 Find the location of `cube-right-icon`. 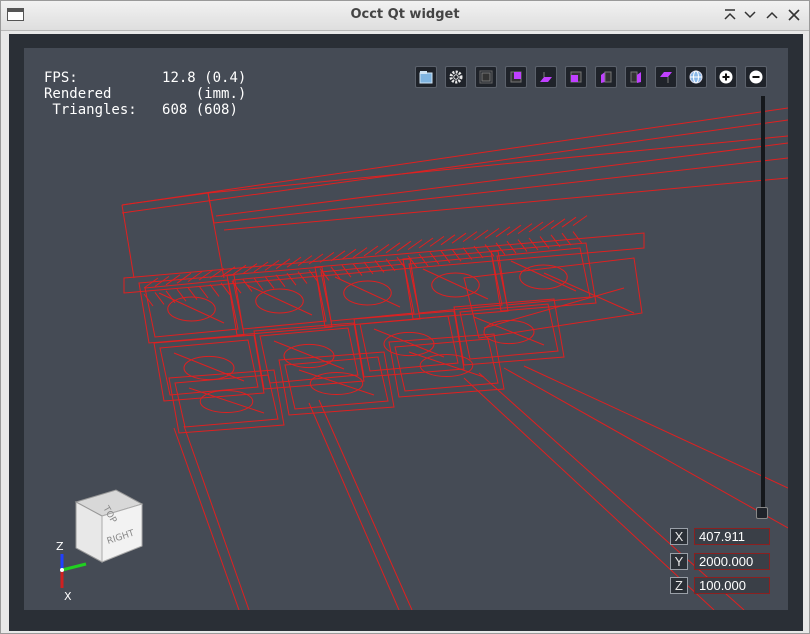

cube-right-icon is located at coordinates (635, 77).